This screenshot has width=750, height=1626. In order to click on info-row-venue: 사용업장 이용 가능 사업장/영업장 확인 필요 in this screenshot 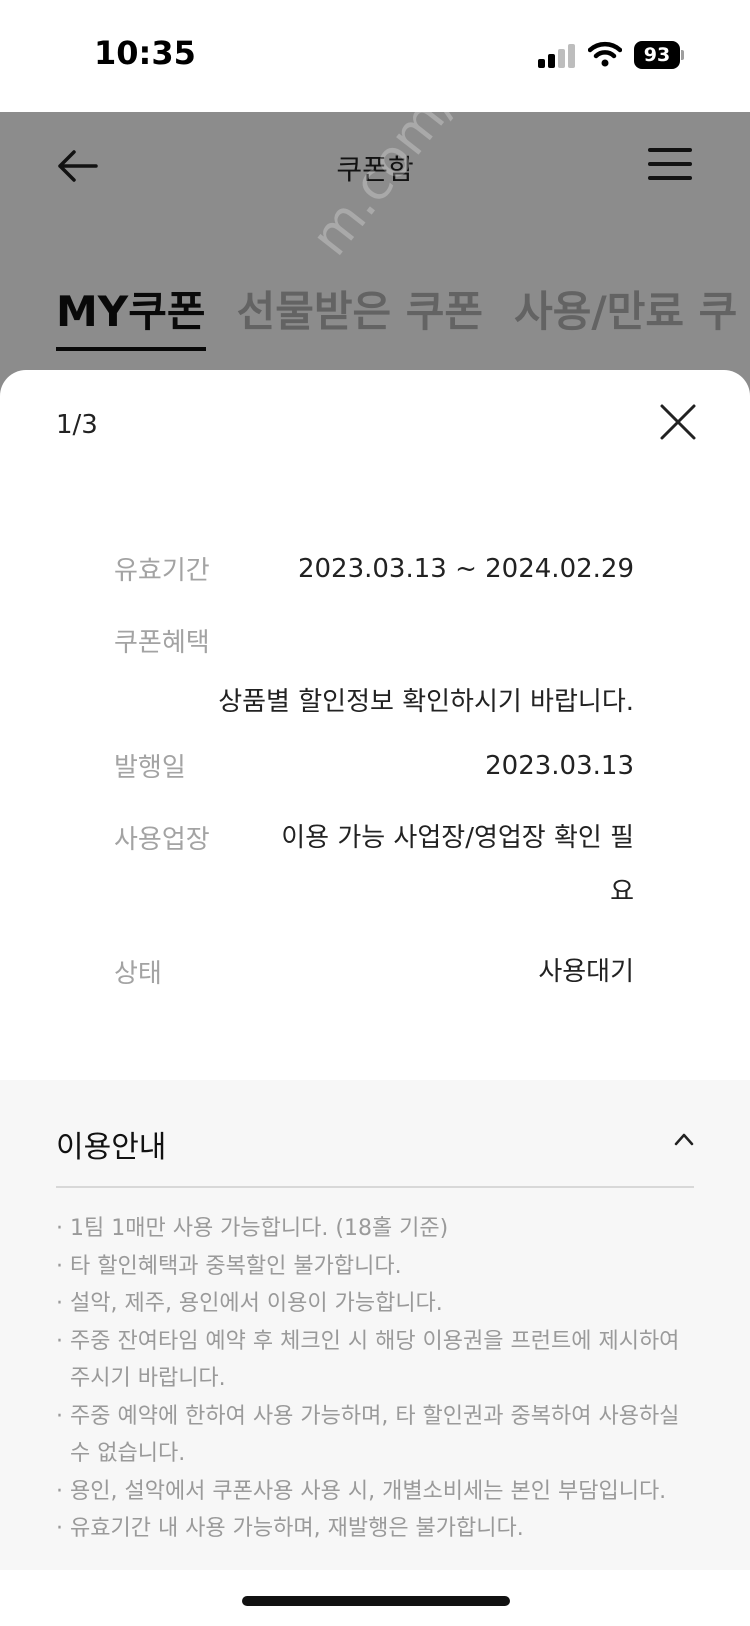, I will do `click(374, 869)`.